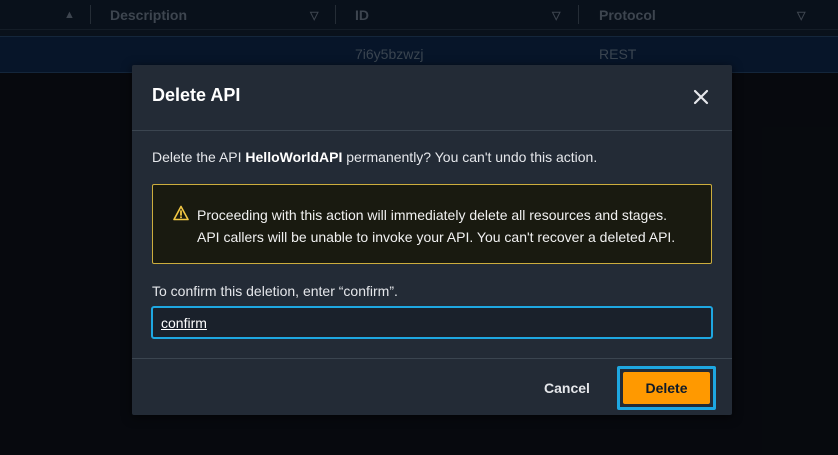 This screenshot has width=838, height=455. Describe the element at coordinates (432, 322) in the screenshot. I see `confirm-input` at that location.